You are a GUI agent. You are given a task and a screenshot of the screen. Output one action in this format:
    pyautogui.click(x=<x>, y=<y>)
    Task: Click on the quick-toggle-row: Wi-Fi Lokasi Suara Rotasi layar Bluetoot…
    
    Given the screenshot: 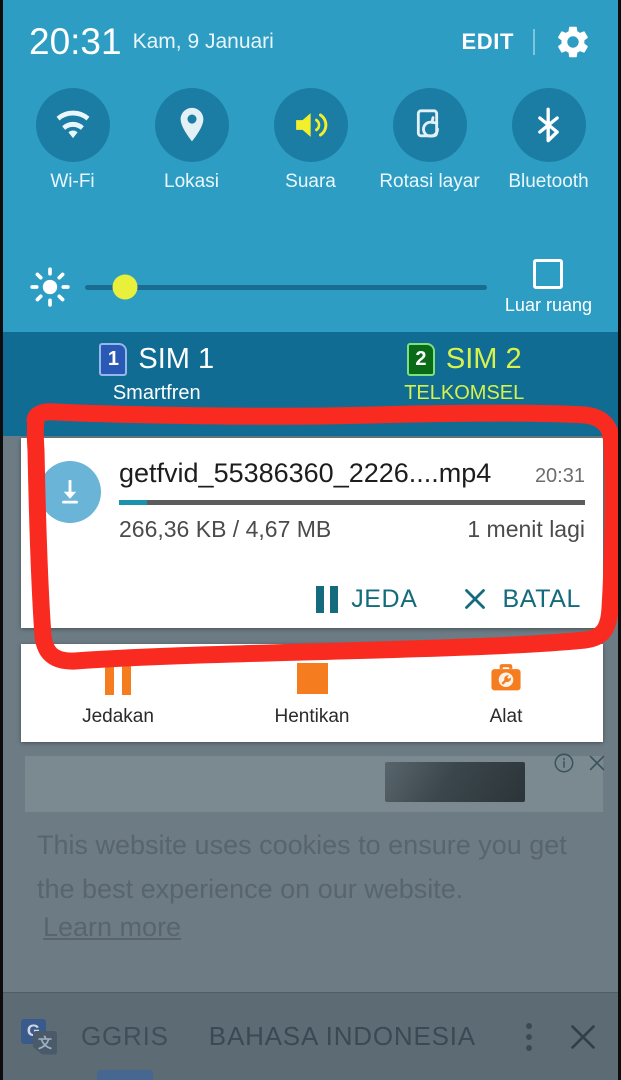 What is the action you would take?
    pyautogui.click(x=310, y=140)
    